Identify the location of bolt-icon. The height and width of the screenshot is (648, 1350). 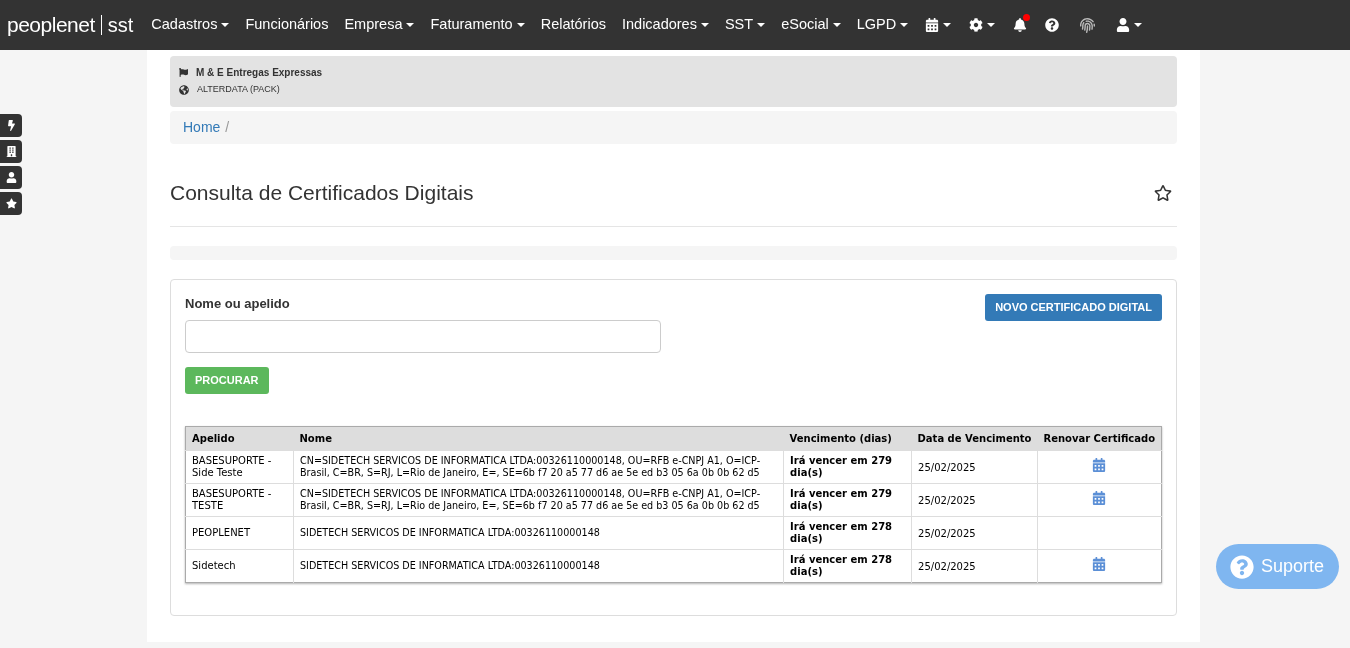
(11, 125).